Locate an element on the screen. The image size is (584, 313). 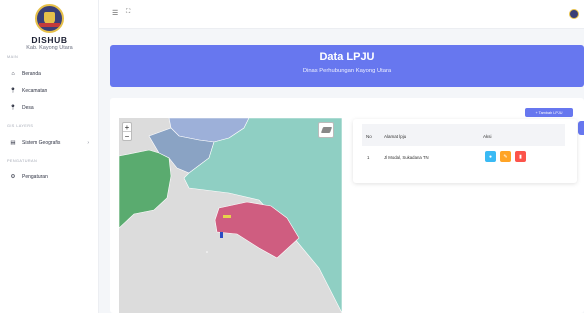
sidebar-item-beranda: ⌂ Beranda is located at coordinates (52, 74).